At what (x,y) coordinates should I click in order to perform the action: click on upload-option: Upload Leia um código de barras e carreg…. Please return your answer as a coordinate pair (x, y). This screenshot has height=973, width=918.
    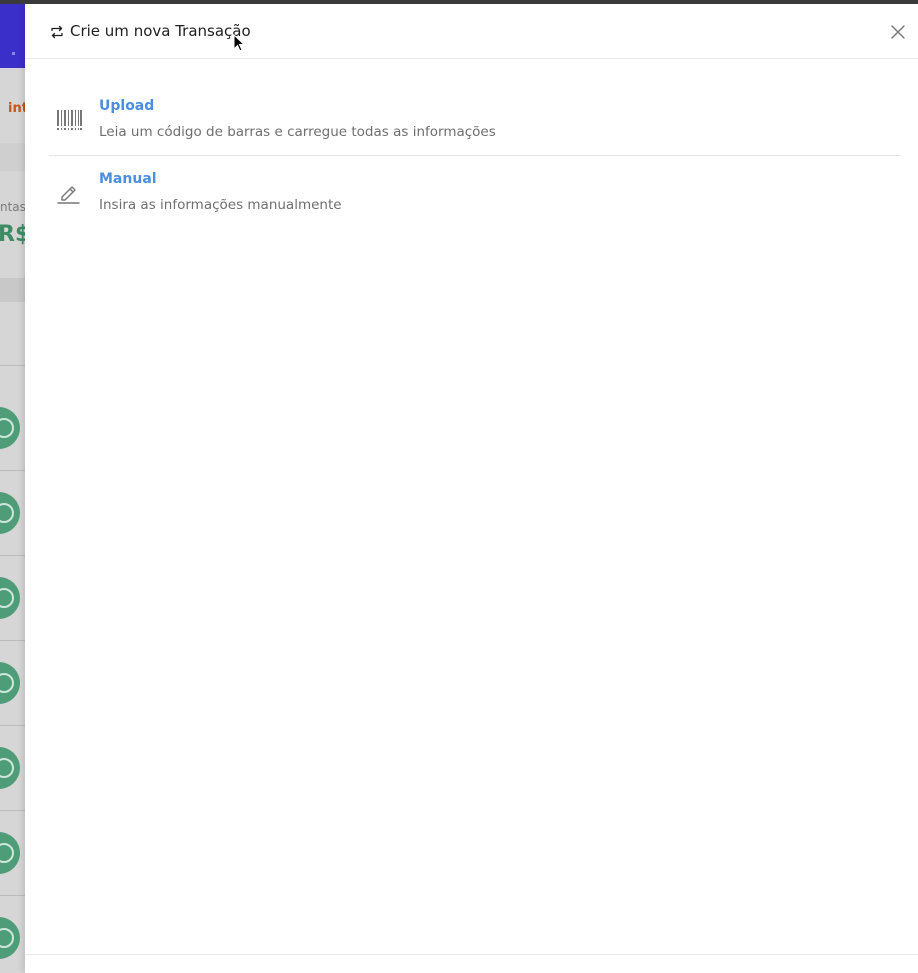
    Looking at the image, I should click on (475, 125).